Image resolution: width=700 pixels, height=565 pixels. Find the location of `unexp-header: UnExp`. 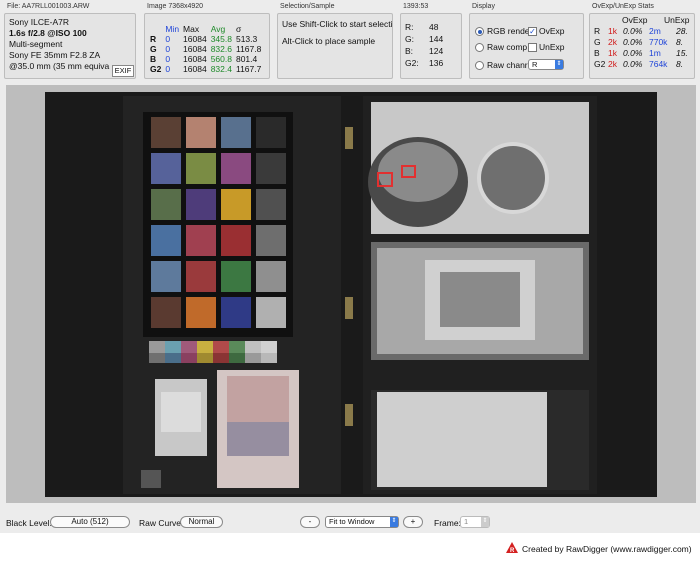

unexp-header: UnExp is located at coordinates (677, 20).